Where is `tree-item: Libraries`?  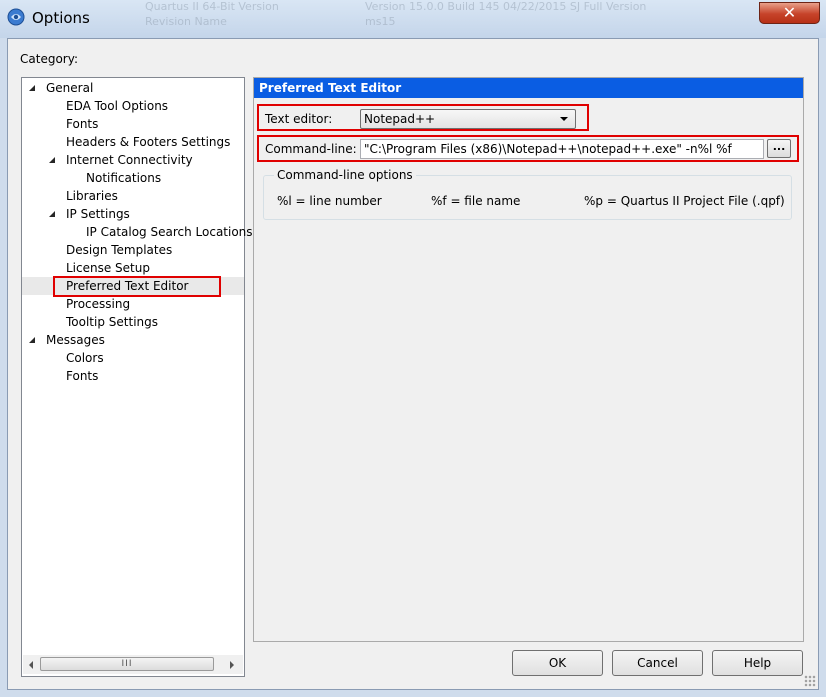 tree-item: Libraries is located at coordinates (92, 196).